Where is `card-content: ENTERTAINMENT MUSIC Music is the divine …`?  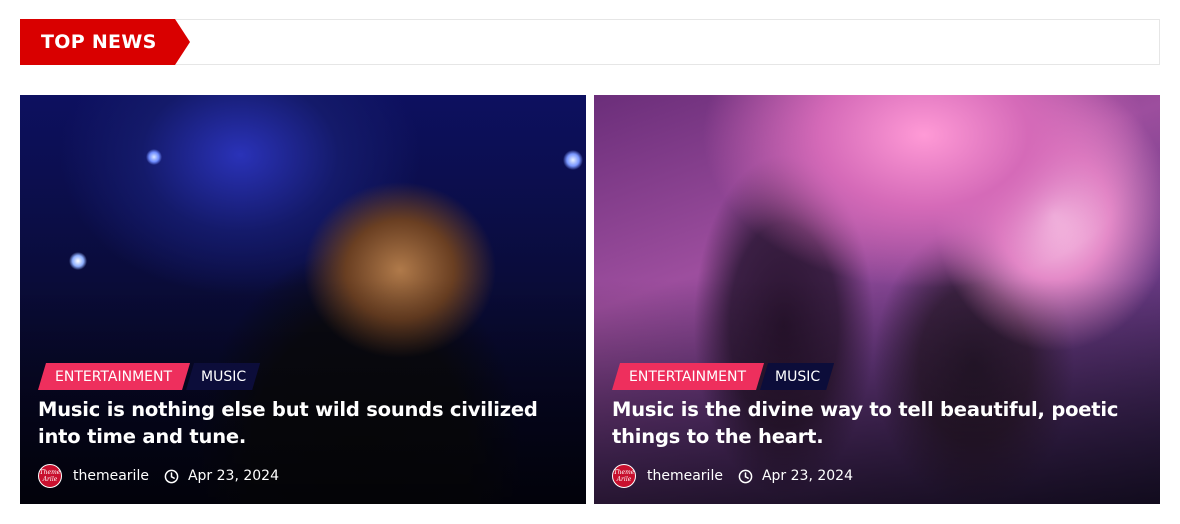 card-content: ENTERTAINMENT MUSIC Music is the divine … is located at coordinates (877, 426).